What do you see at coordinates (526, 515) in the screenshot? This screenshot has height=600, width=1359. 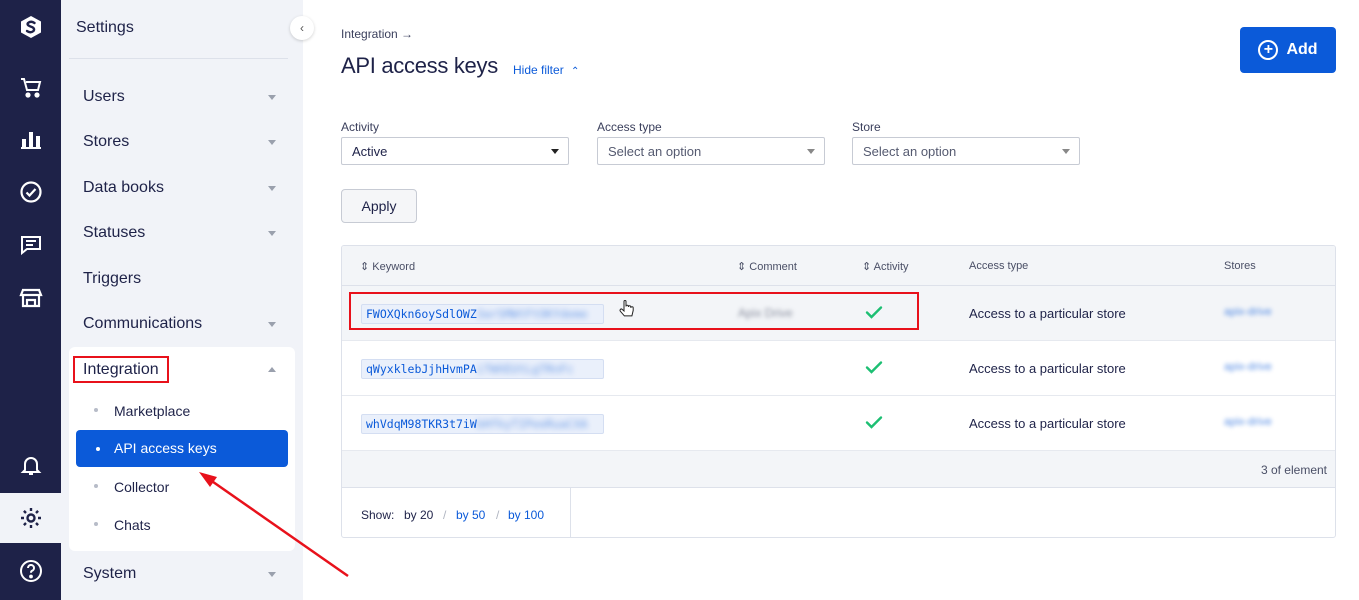 I see `page-size-100: by 100` at bounding box center [526, 515].